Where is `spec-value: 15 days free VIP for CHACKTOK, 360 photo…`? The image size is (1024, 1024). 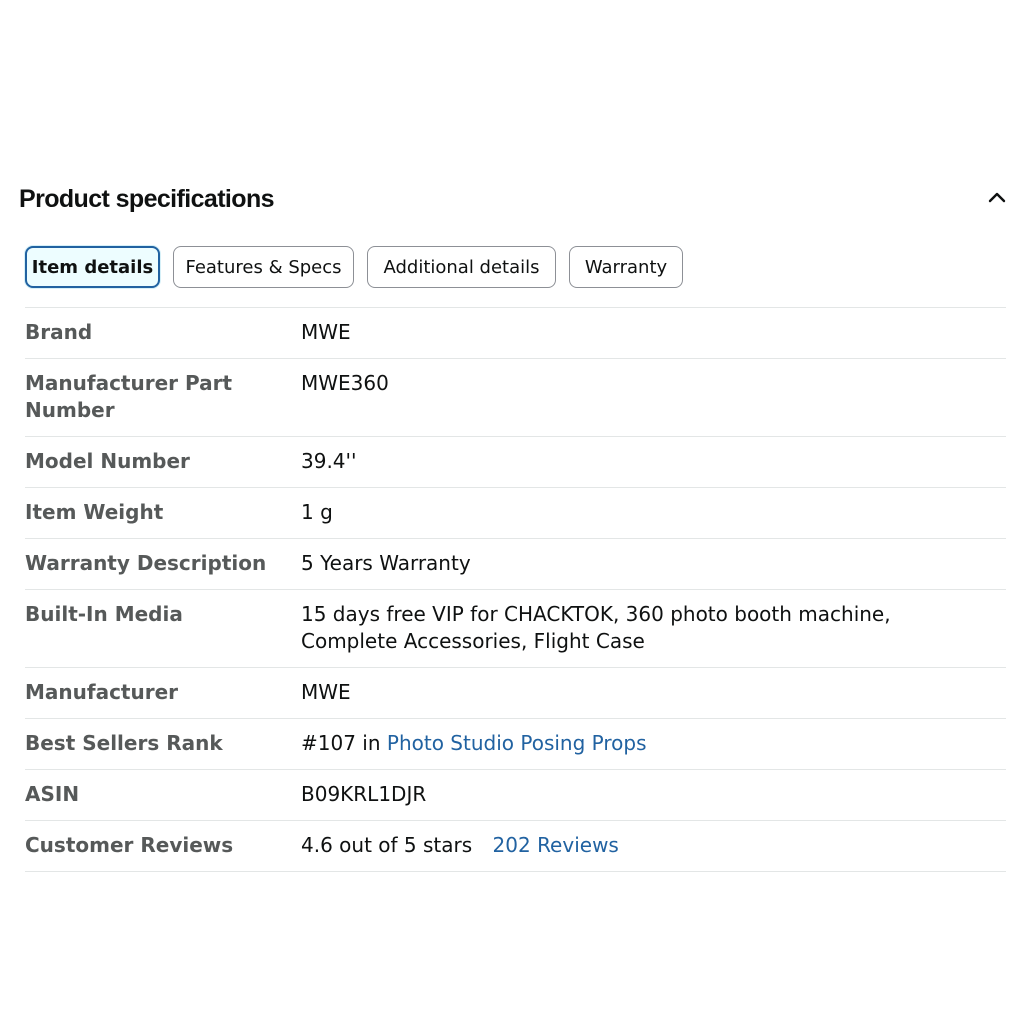
spec-value: 15 days free VIP for CHACKTOK, 360 photo… is located at coordinates (596, 627).